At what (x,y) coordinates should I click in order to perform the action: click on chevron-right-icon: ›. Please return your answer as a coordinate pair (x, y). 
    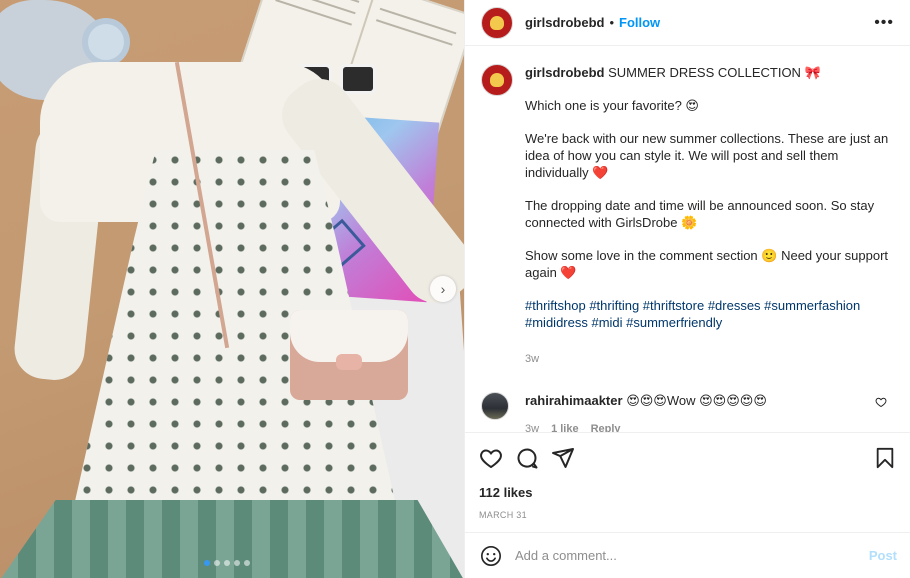
    Looking at the image, I should click on (443, 289).